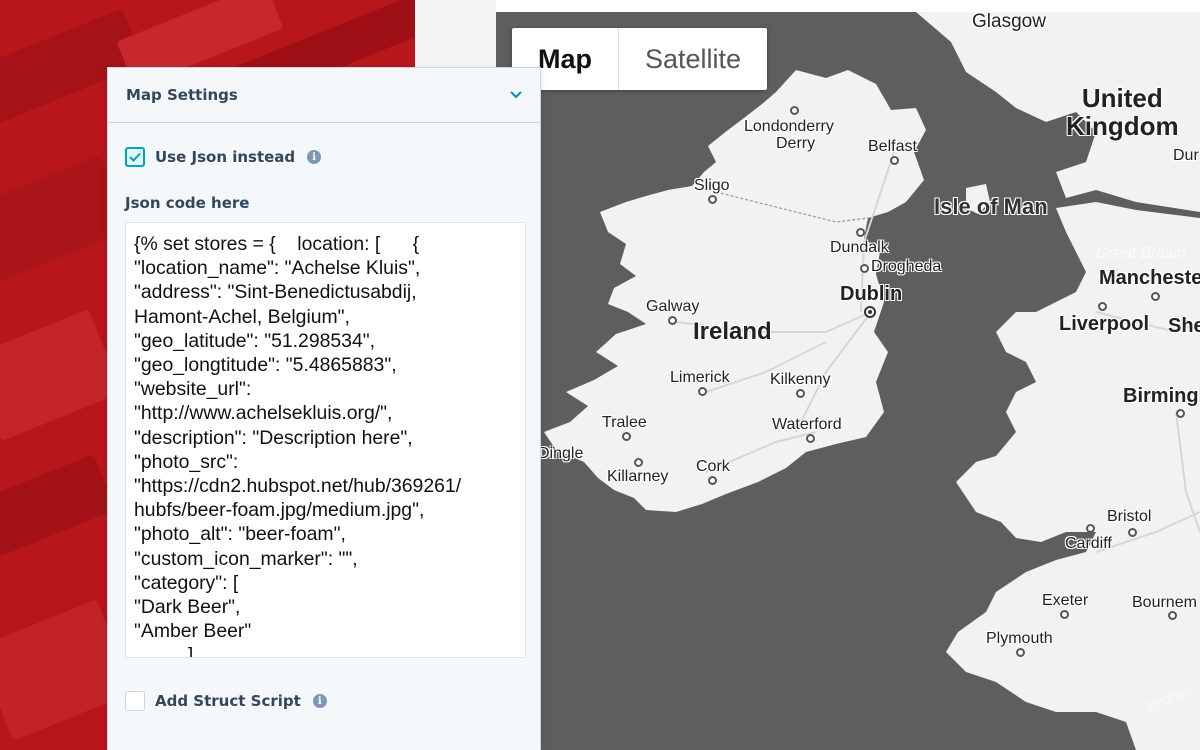 The height and width of the screenshot is (750, 1200). I want to click on map-marker-plymouth, so click(1020, 652).